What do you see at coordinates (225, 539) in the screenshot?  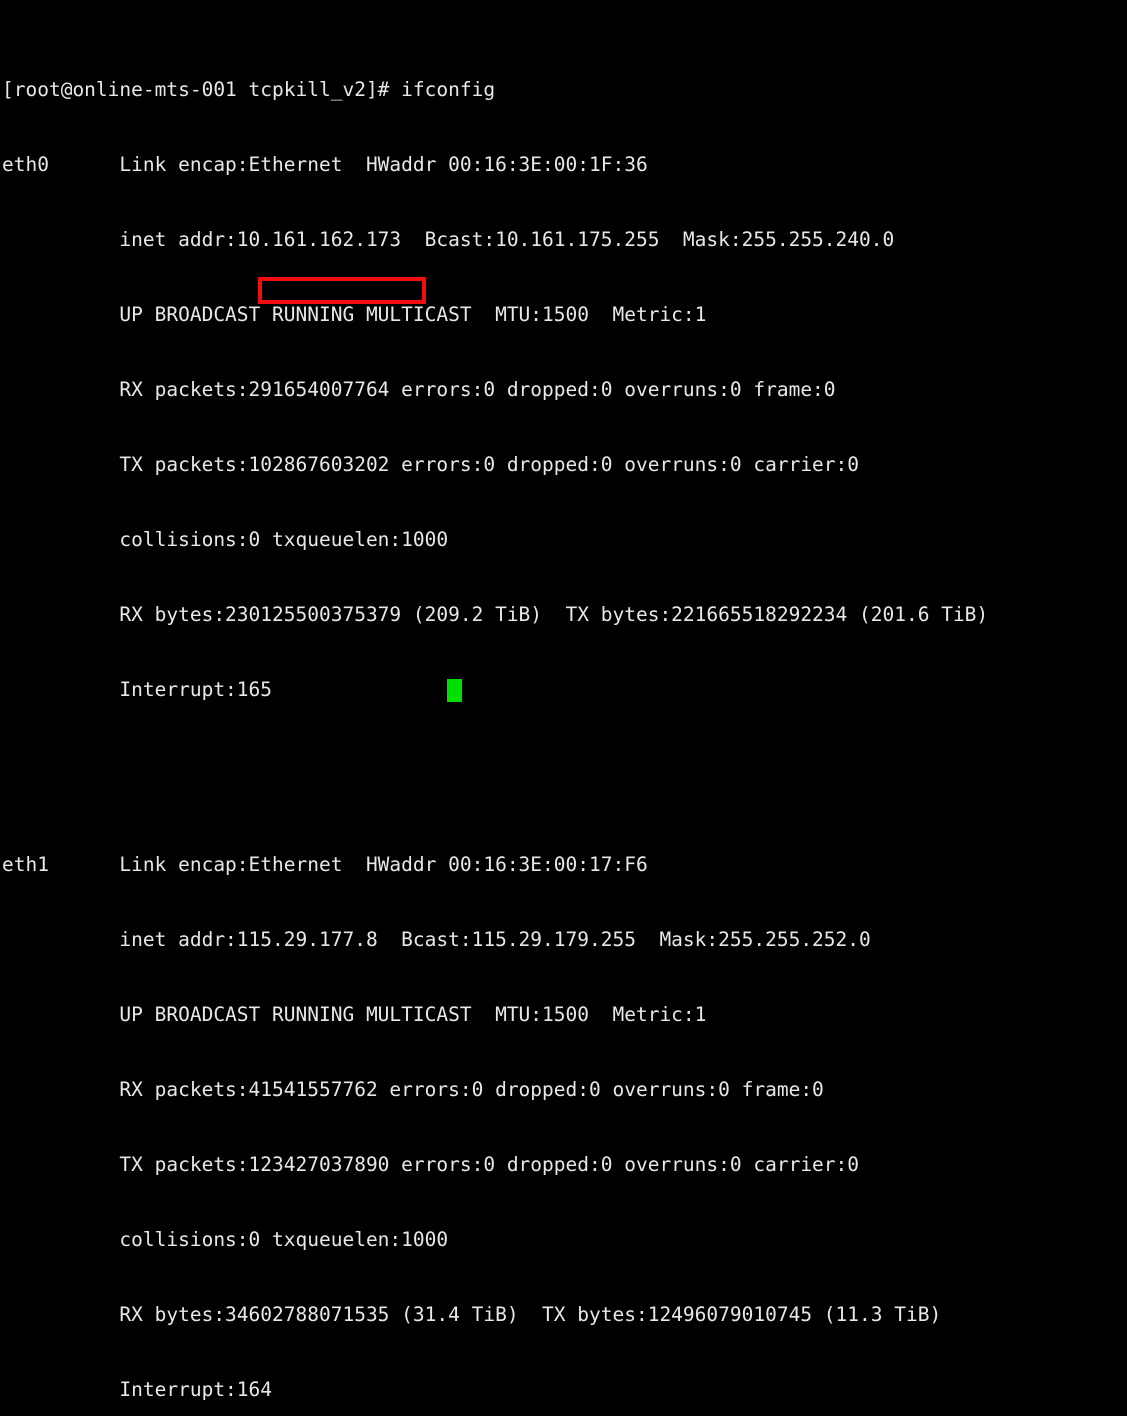 I see `terminal-line-eth0-collisions: collisions:0 txqueuelen:1000` at bounding box center [225, 539].